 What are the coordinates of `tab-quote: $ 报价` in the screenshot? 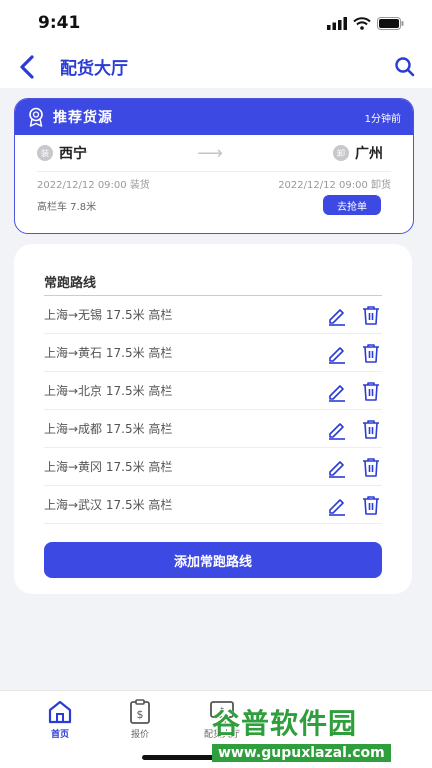 It's located at (140, 719).